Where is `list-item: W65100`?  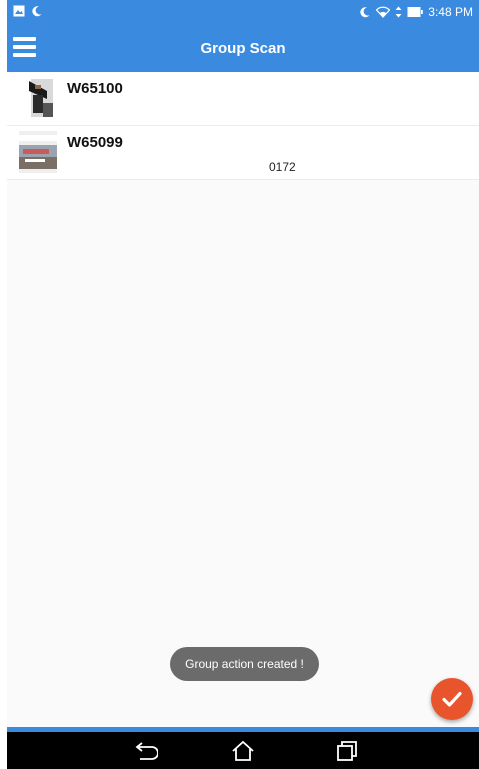 list-item: W65100 is located at coordinates (243, 99).